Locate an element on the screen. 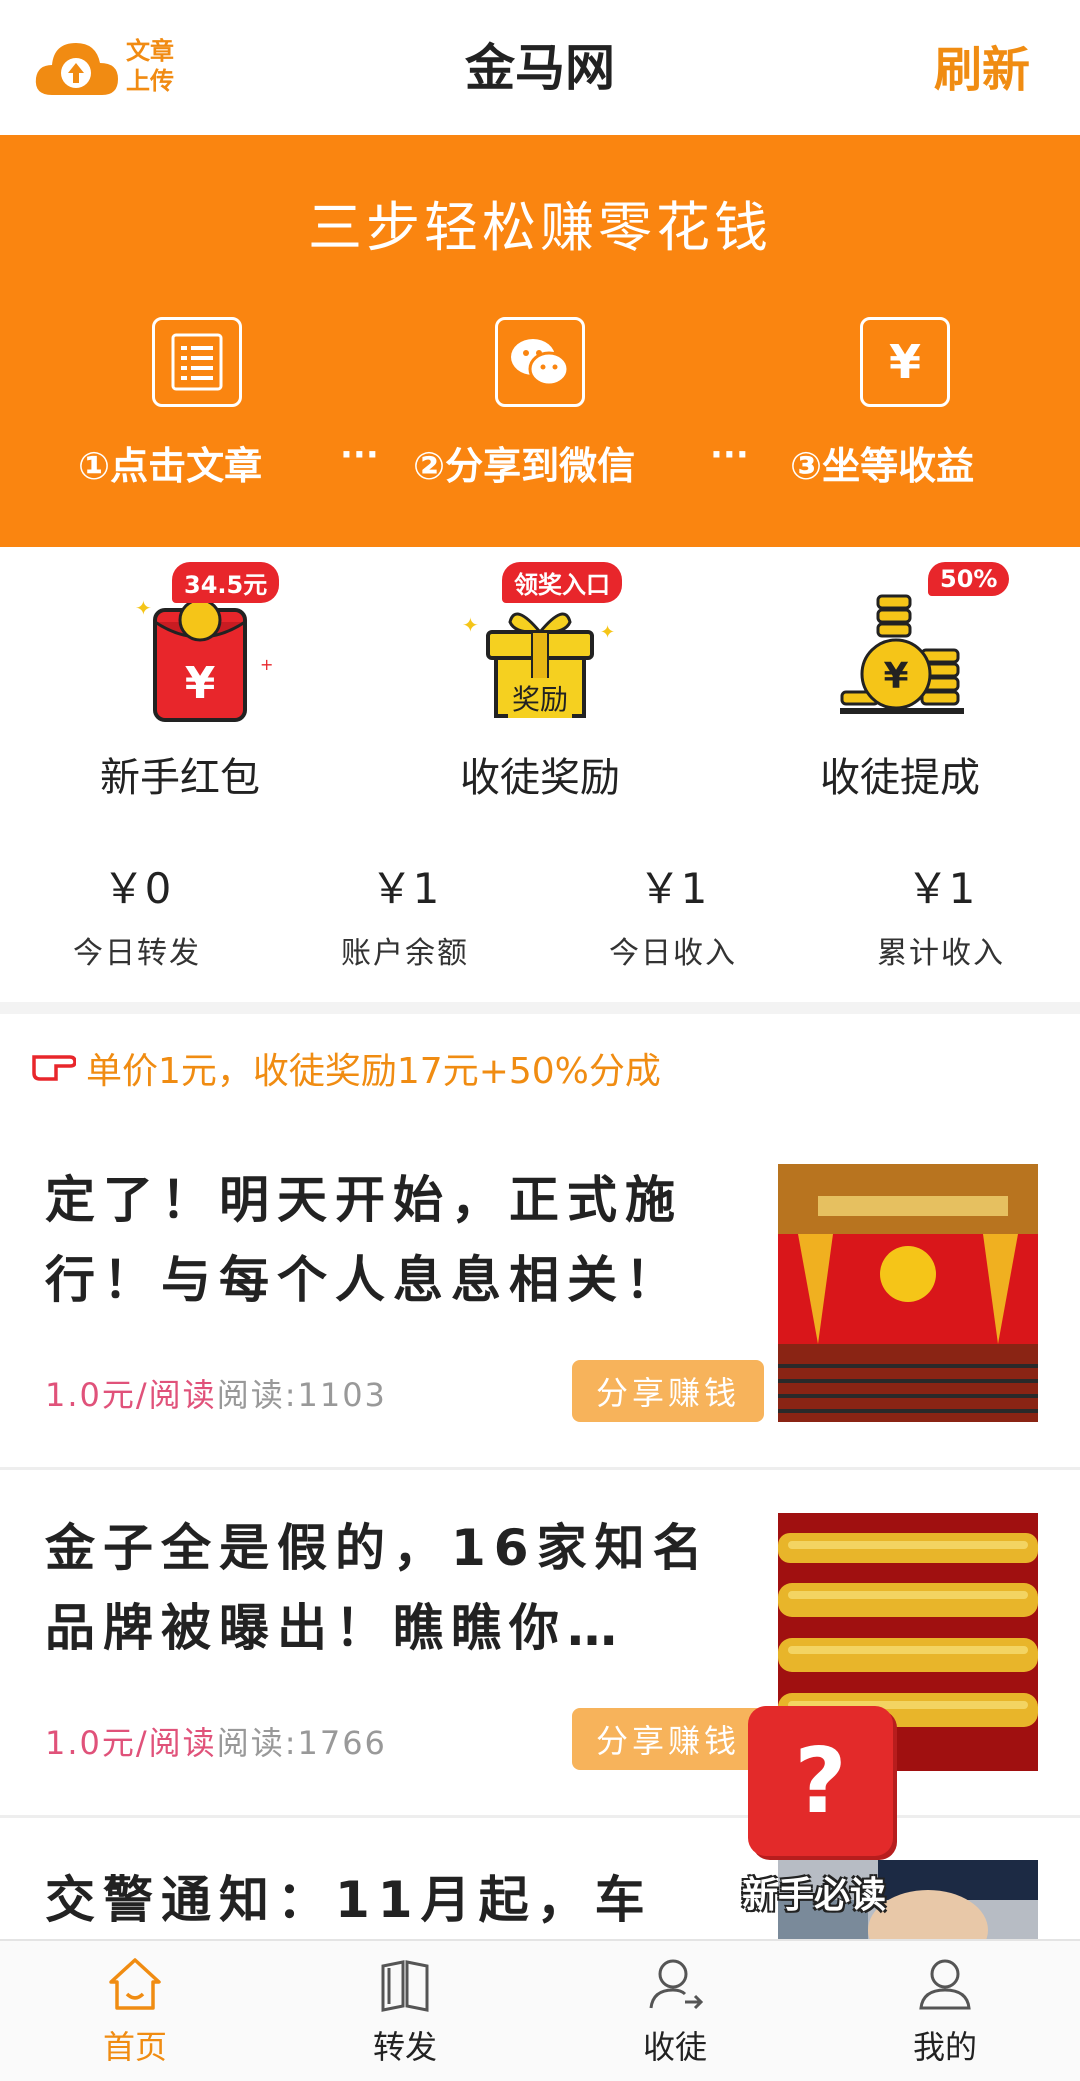 This screenshot has height=2081, width=1080. stat-account-balance: ￥1 账户余额 is located at coordinates (405, 913).